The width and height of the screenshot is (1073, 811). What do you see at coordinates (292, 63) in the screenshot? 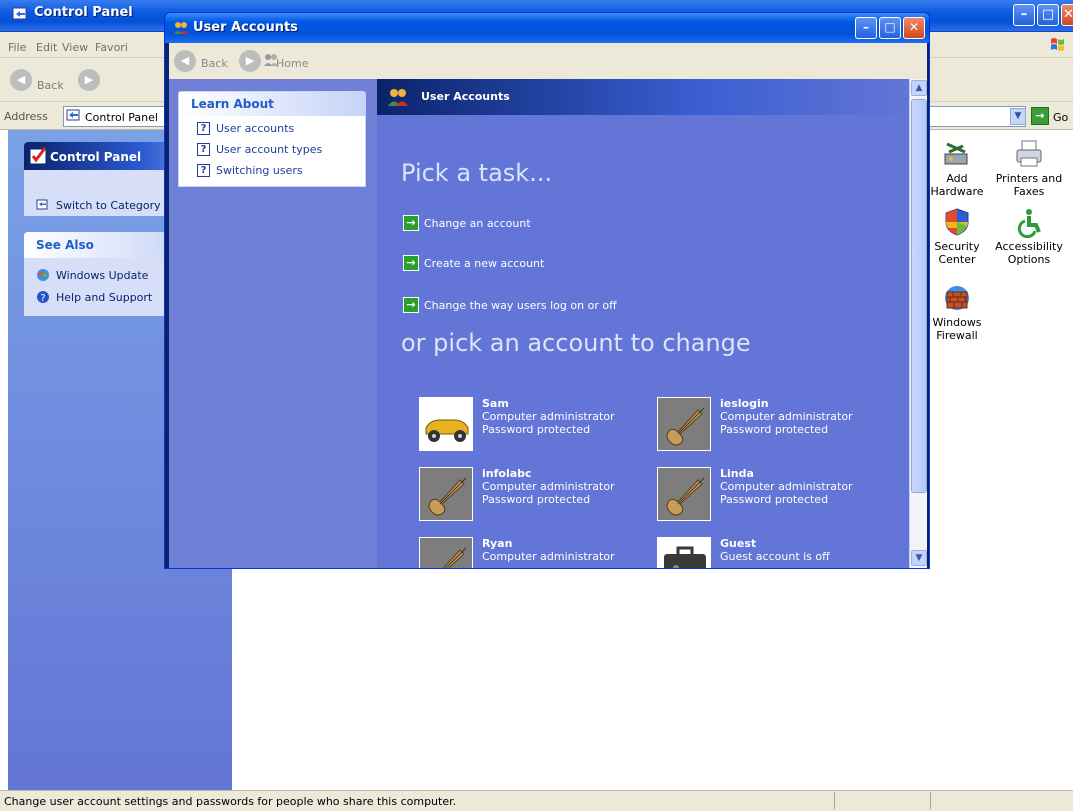
I see `ua-home-button-label: Home` at bounding box center [292, 63].